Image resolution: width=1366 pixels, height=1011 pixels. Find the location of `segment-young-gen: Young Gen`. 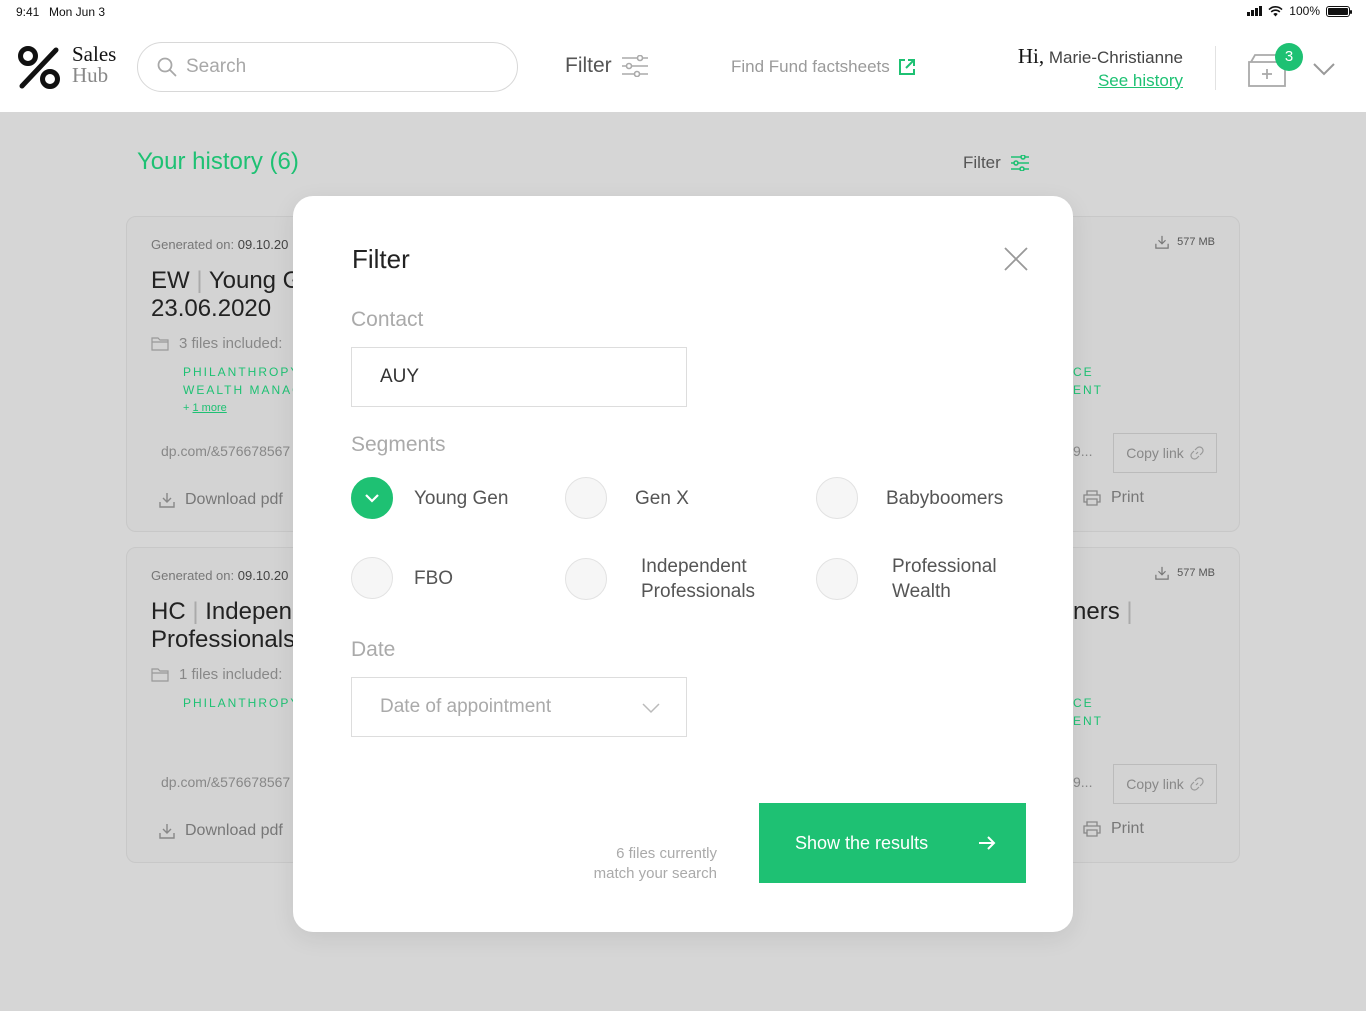

segment-young-gen: Young Gen is located at coordinates (429, 498).